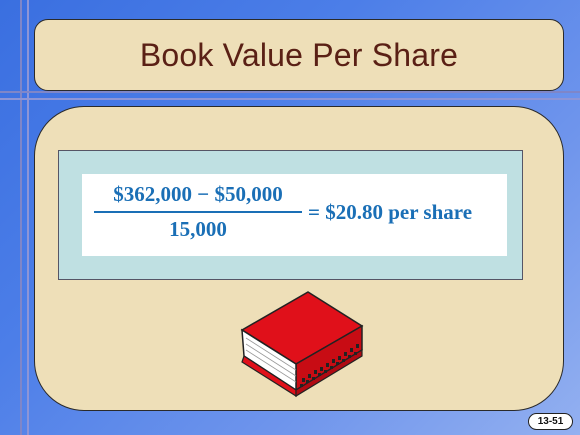 The height and width of the screenshot is (435, 580). Describe the element at coordinates (302, 344) in the screenshot. I see `red-book-icon` at that location.